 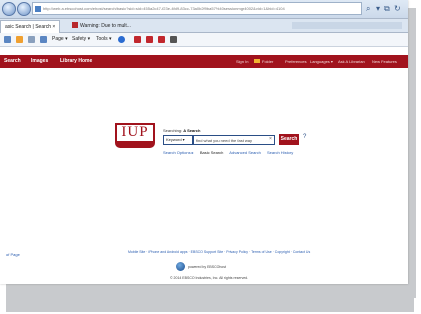 I want to click on searching-target: A Search, so click(x=192, y=130).